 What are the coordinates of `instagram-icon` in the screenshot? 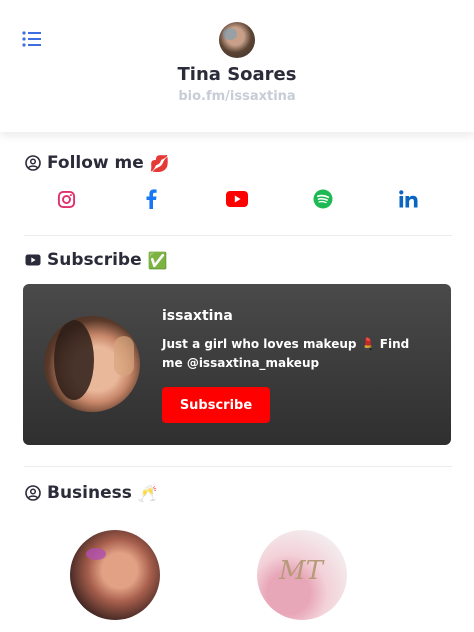 It's located at (66, 199).